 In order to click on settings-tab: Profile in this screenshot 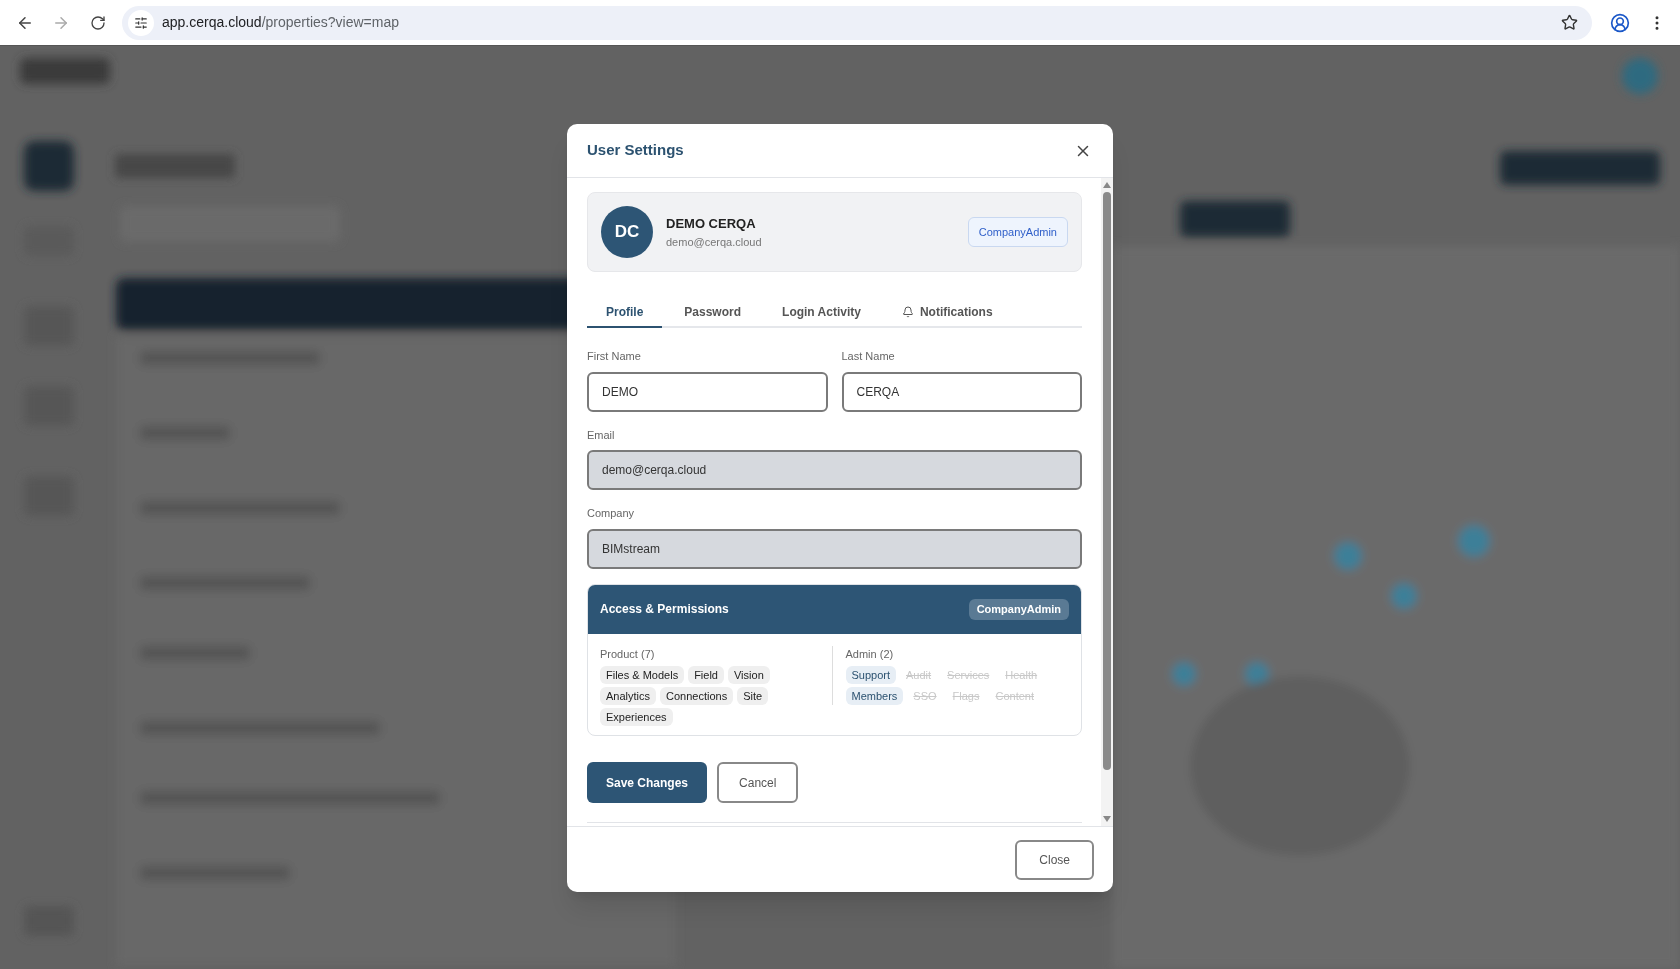, I will do `click(625, 313)`.